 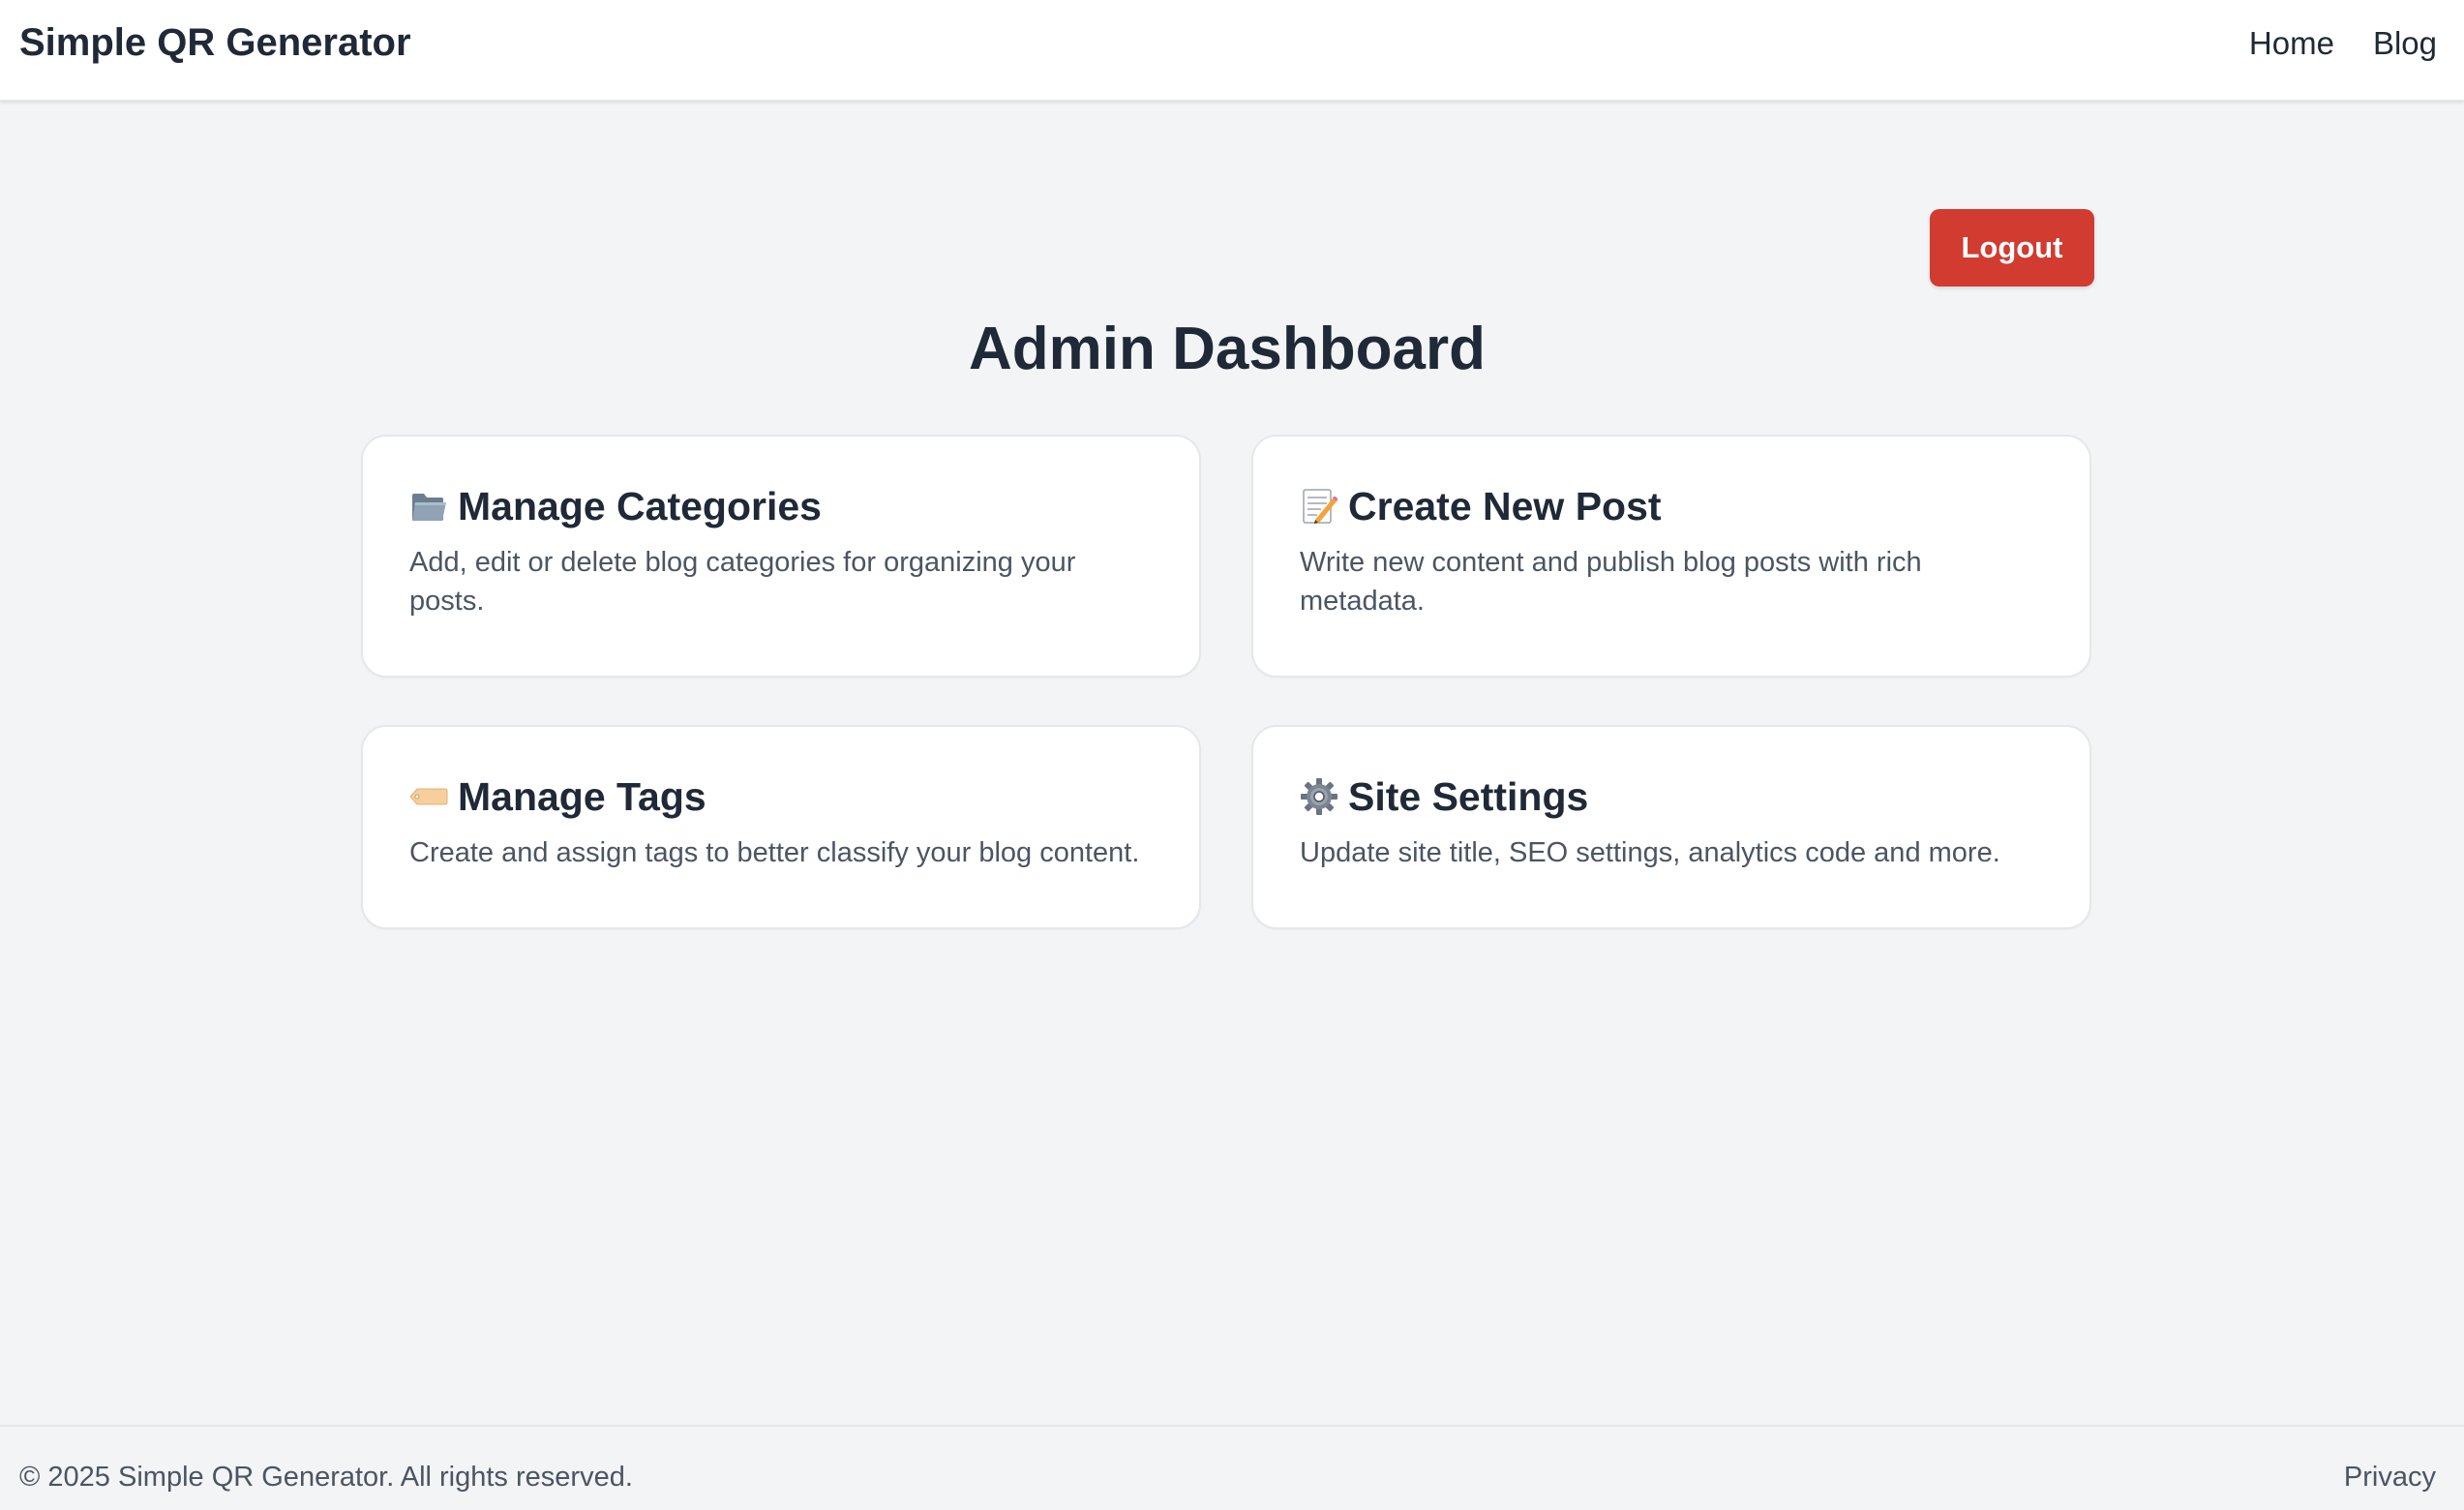 I want to click on card-title-row: Manage Categories, so click(x=781, y=506).